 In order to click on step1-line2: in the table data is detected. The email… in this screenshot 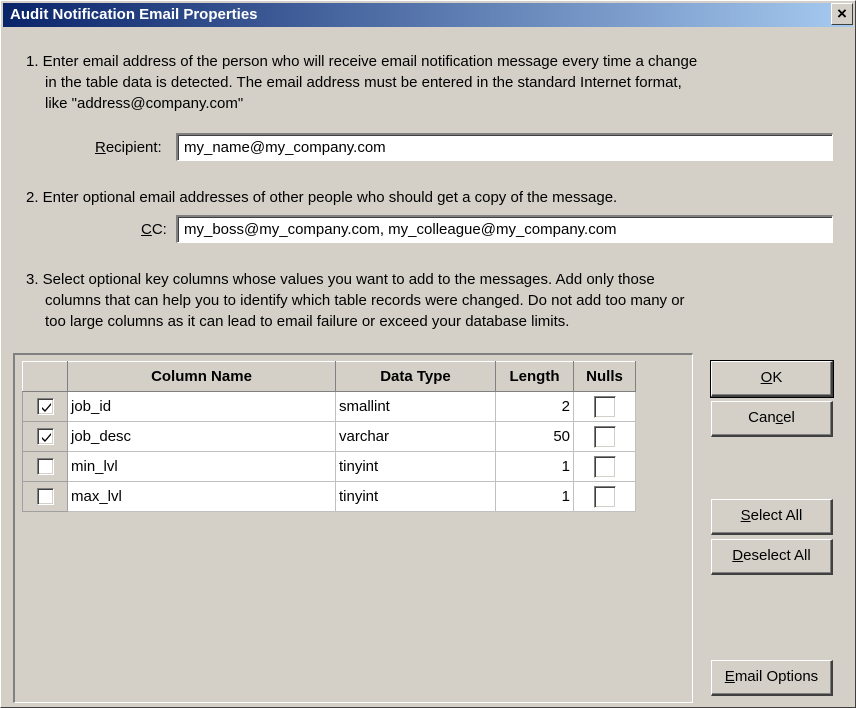, I will do `click(363, 82)`.